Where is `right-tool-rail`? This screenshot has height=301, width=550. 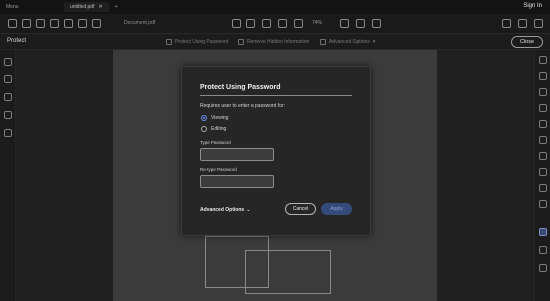
right-tool-rail is located at coordinates (542, 175).